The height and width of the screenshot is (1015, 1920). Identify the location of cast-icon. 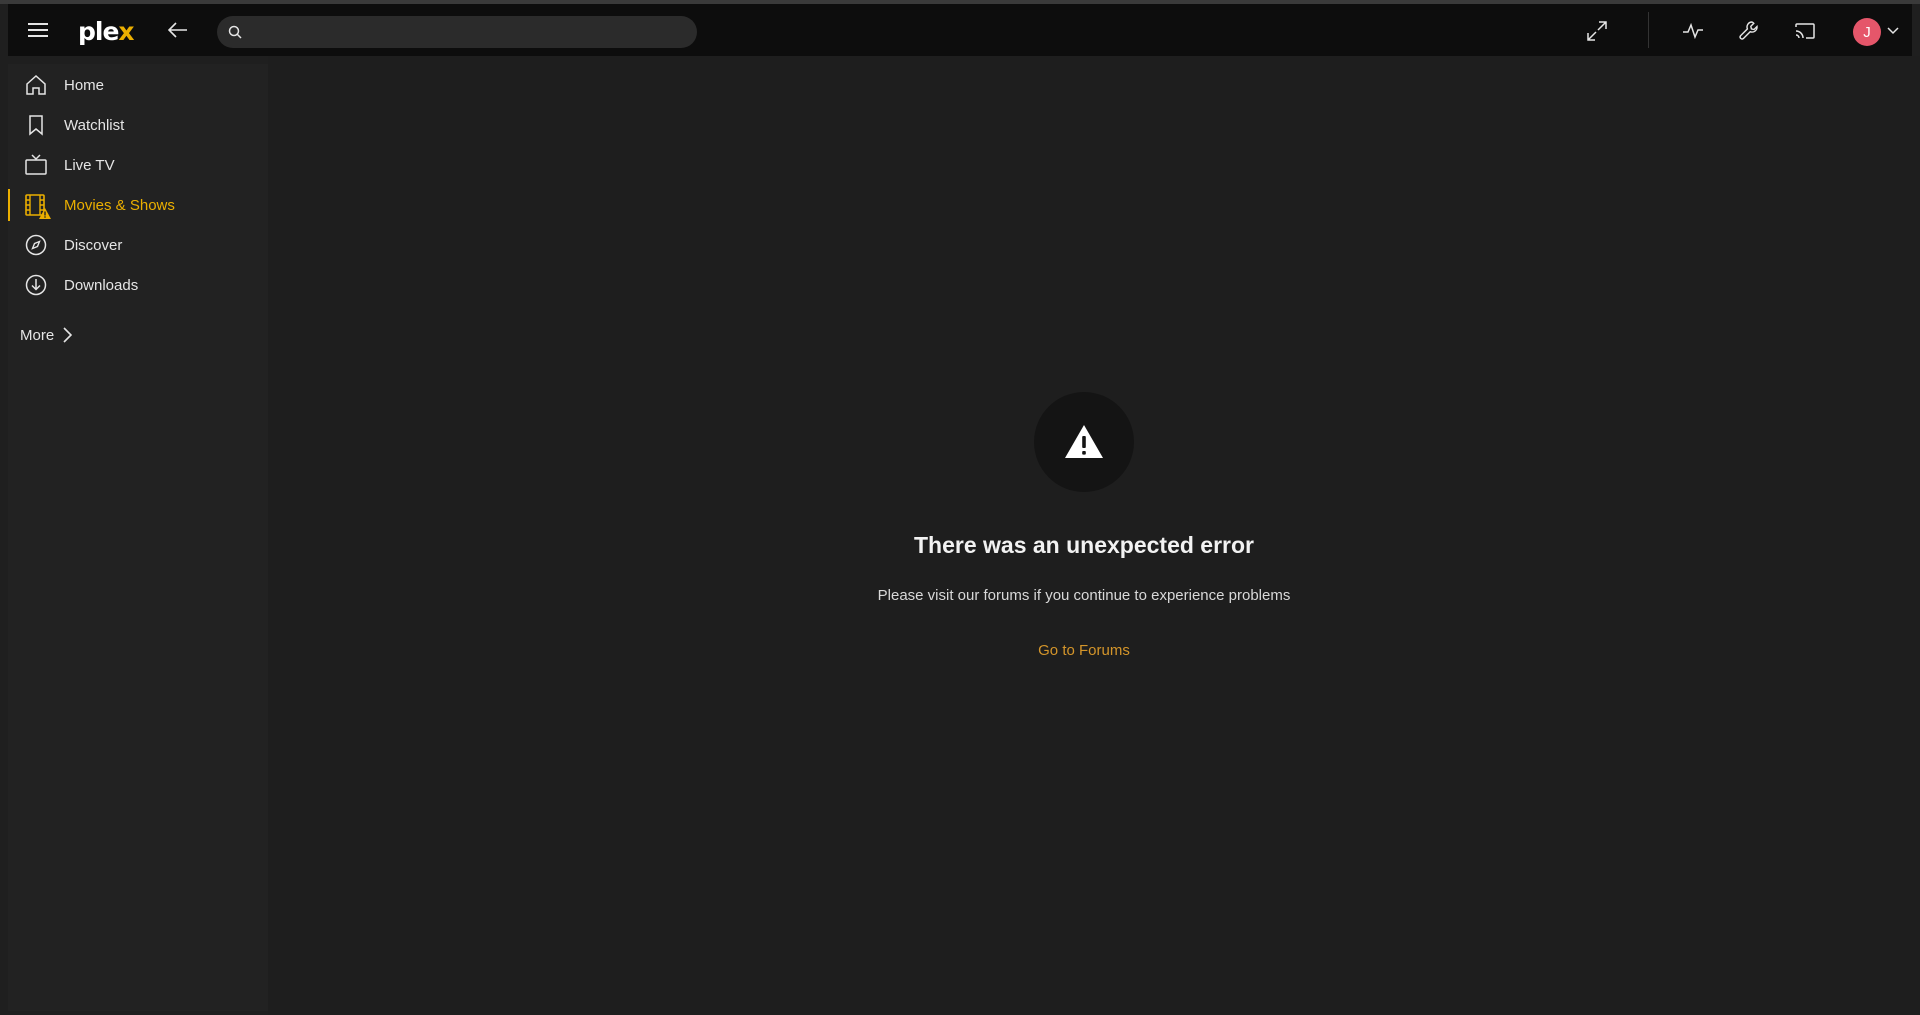
(1805, 31).